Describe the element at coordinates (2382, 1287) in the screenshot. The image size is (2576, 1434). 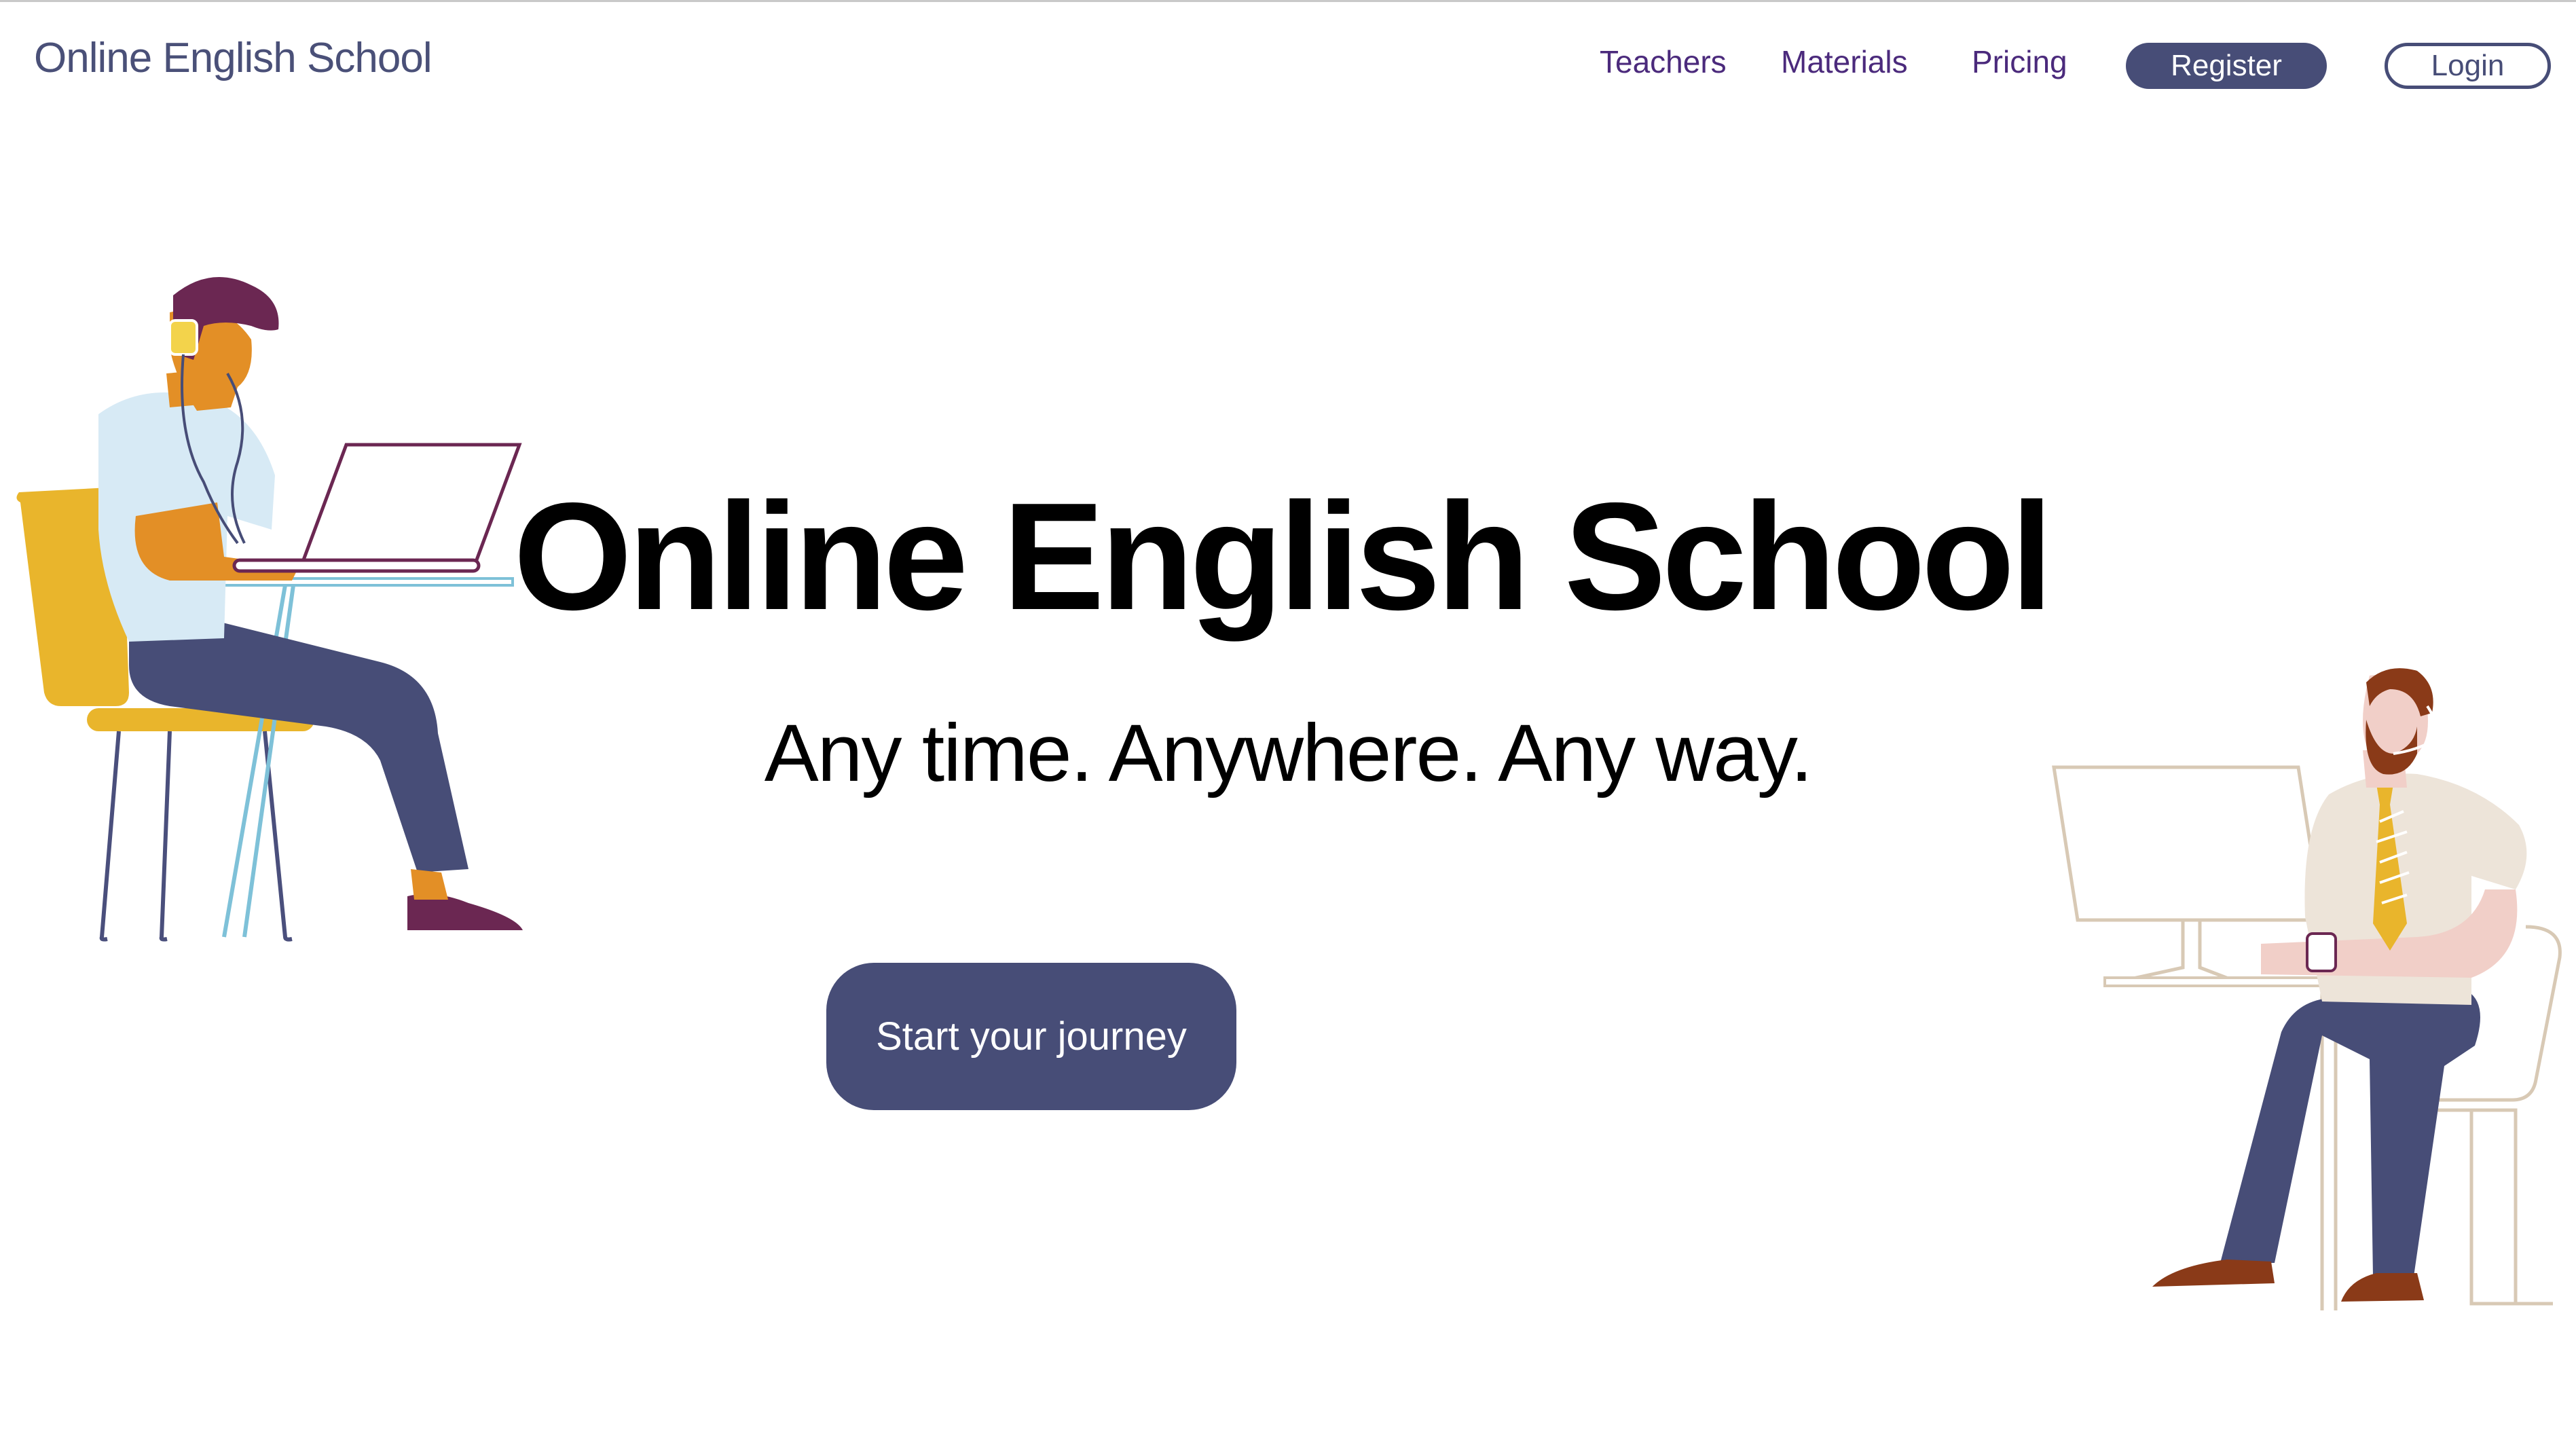
I see `shoe-right` at that location.